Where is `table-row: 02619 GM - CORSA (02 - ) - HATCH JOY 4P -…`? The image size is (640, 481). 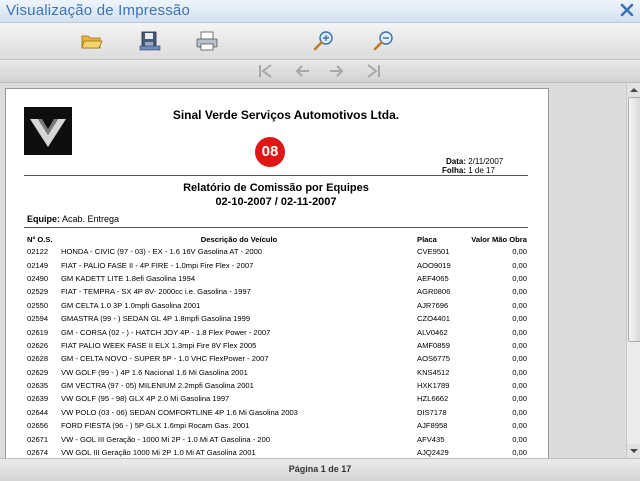 table-row: 02619 GM - CORSA (02 - ) - HATCH JOY 4P -… is located at coordinates (277, 331).